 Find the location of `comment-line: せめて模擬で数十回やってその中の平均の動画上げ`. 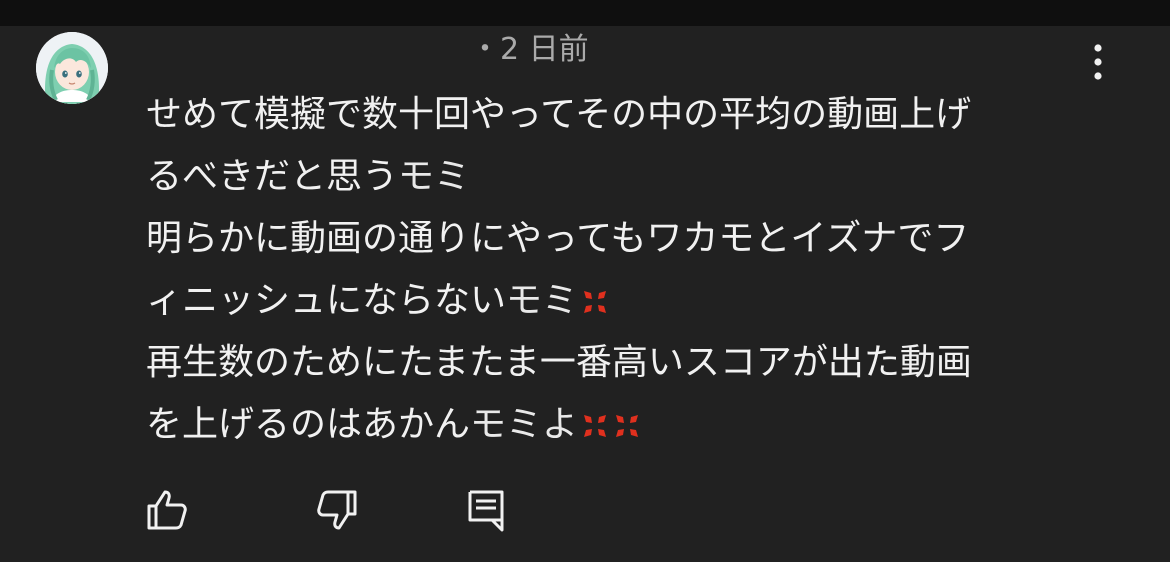

comment-line: せめて模擬で数十回やってその中の平均の動画上げ is located at coordinates (616, 115).